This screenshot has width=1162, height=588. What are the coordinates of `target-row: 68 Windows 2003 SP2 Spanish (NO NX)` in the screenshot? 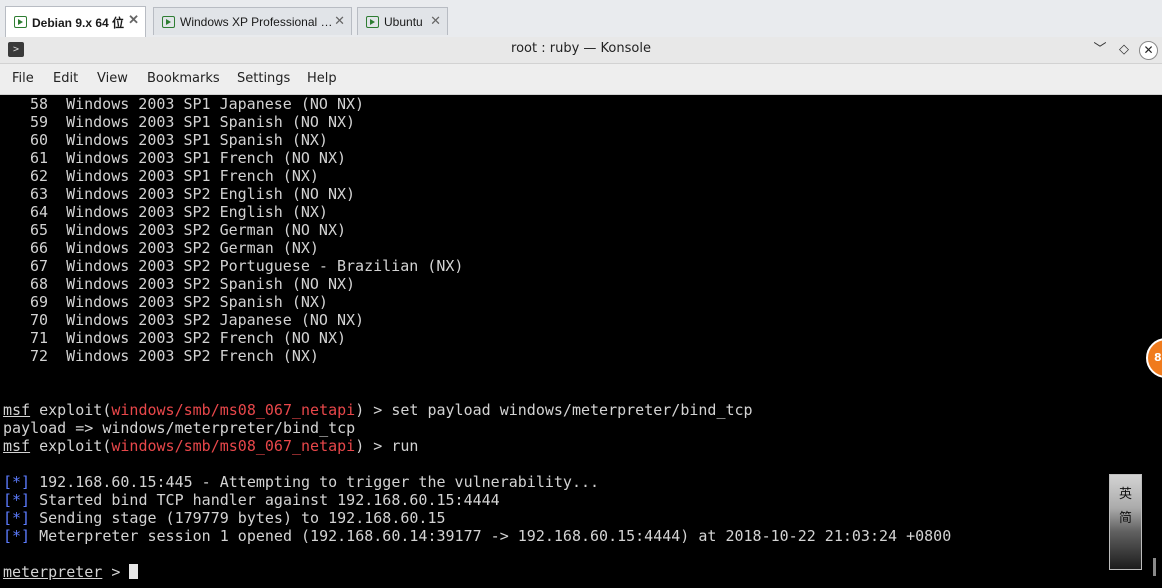 It's located at (179, 284).